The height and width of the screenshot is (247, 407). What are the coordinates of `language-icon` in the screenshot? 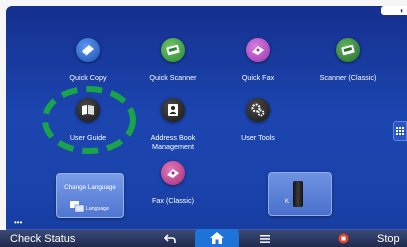 It's located at (77, 207).